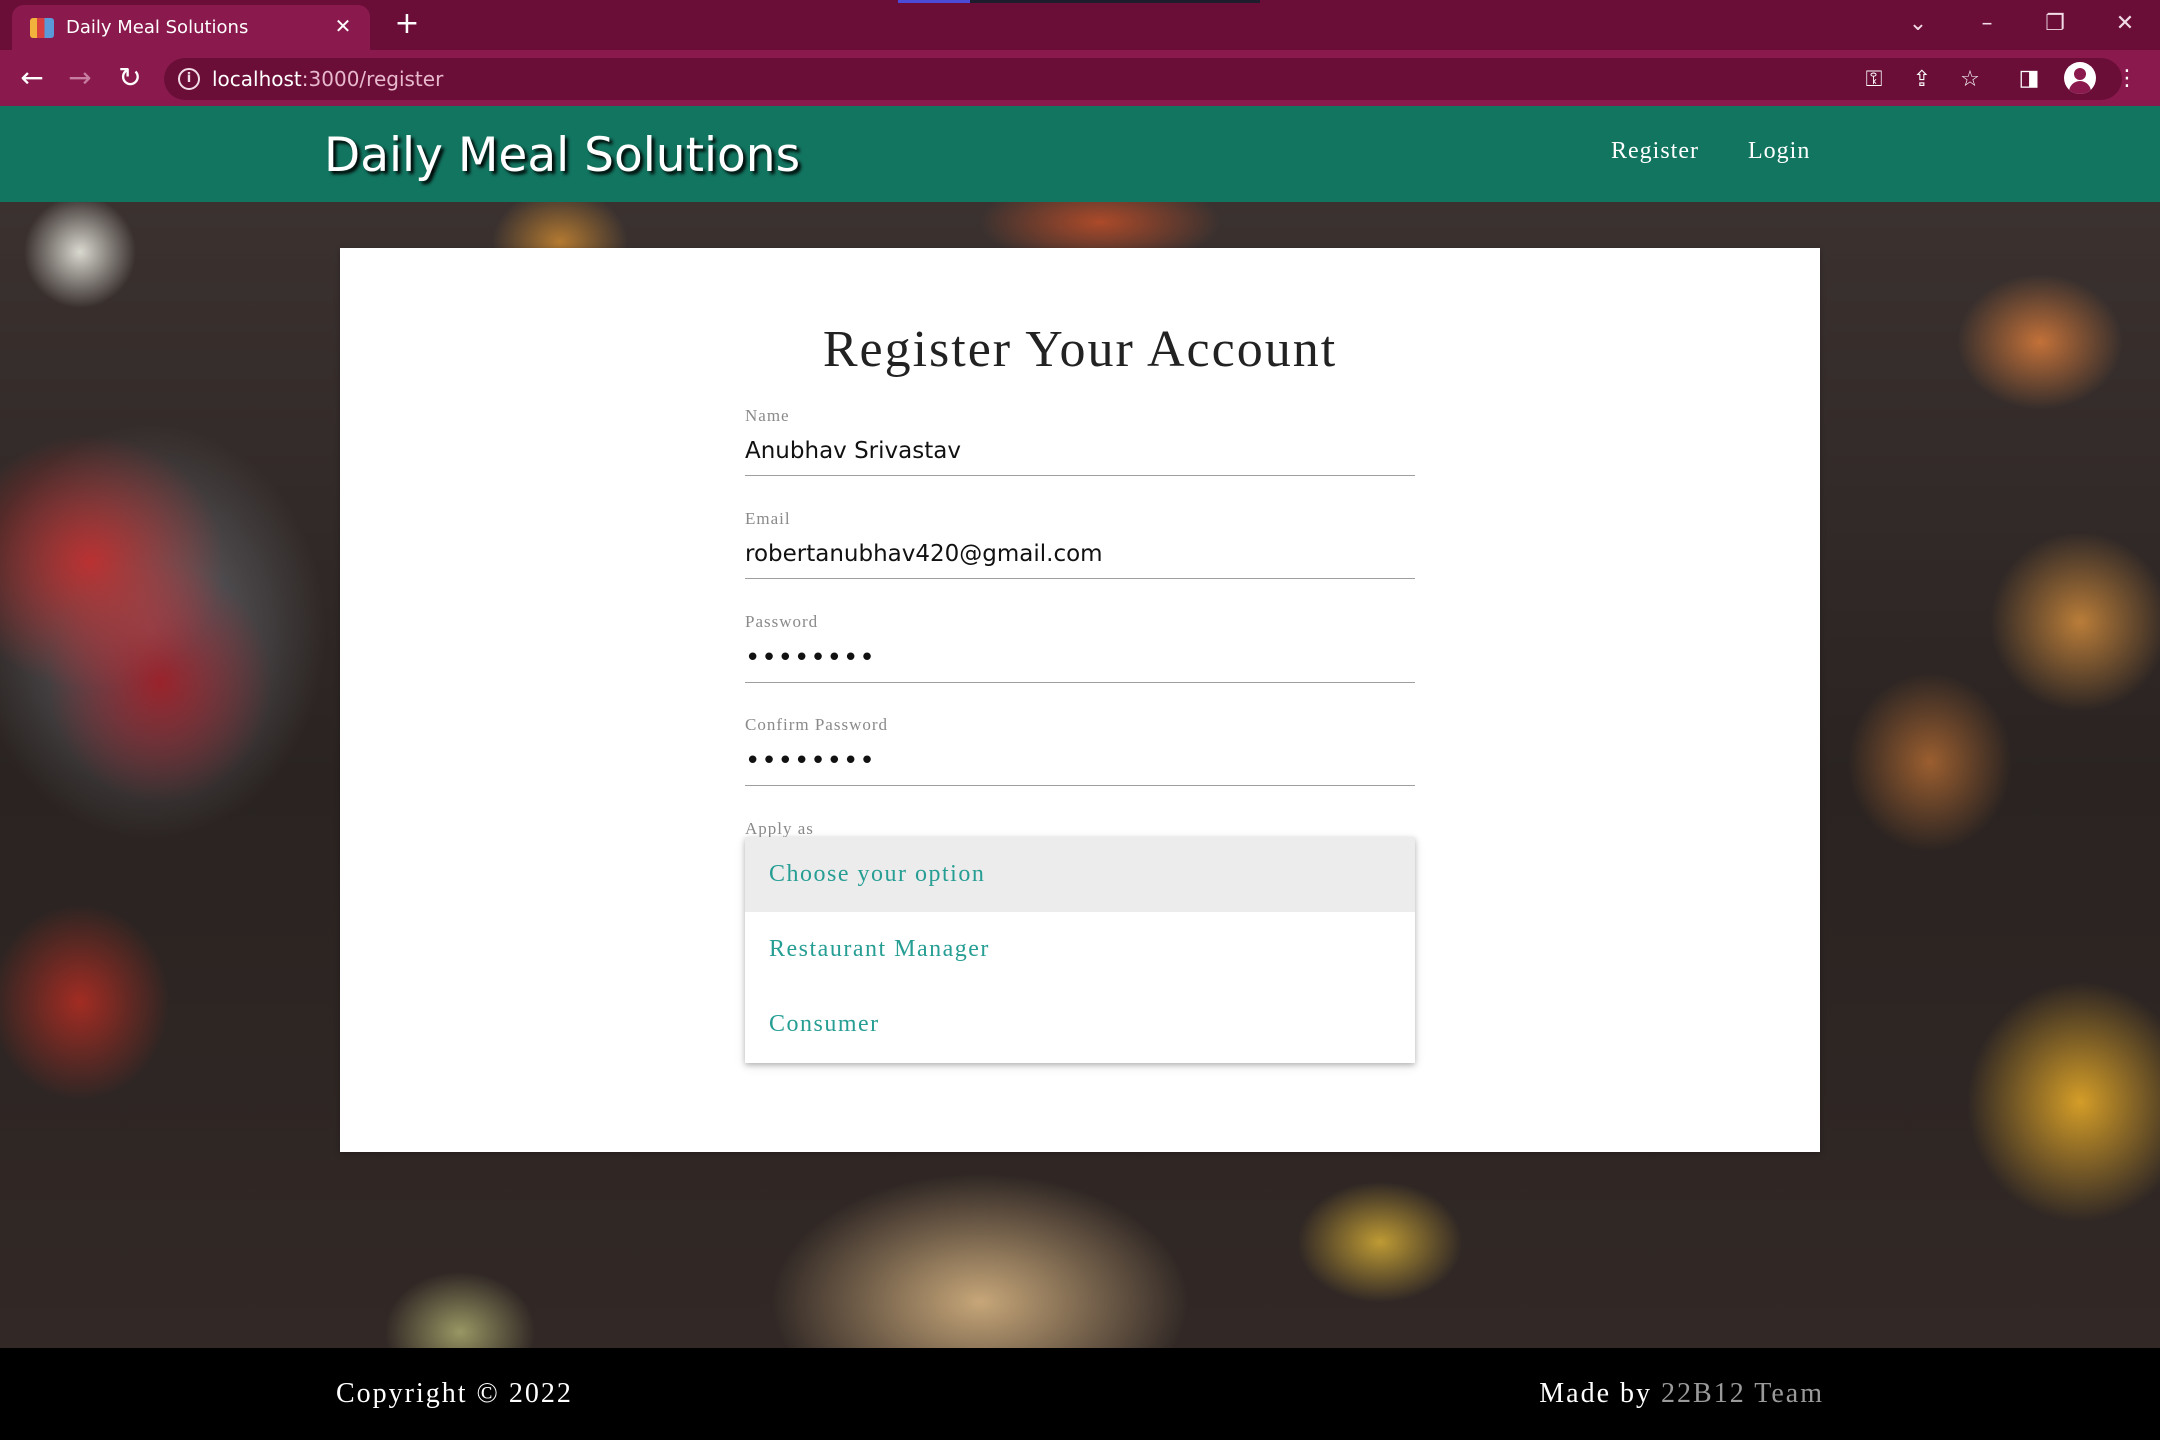 The image size is (2160, 1440). Describe the element at coordinates (42, 28) in the screenshot. I see `favicon-icon` at that location.